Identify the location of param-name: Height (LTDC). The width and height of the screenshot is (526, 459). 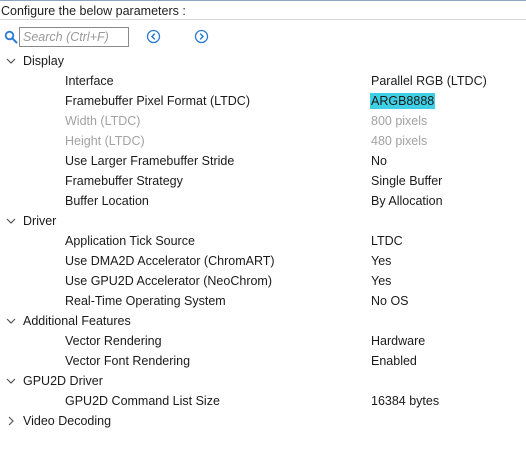
(105, 141).